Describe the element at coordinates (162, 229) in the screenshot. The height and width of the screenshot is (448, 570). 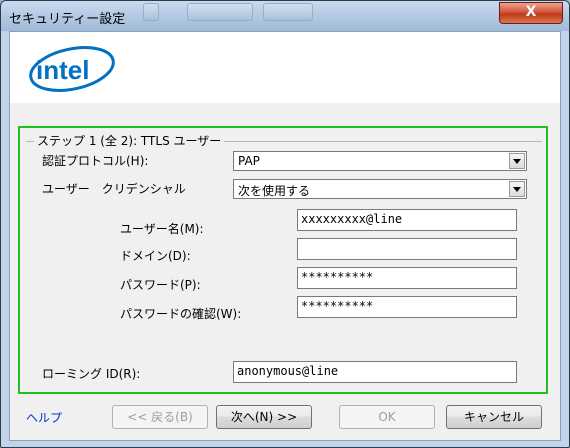
I see `username-label: ユーザー名(M):` at that location.